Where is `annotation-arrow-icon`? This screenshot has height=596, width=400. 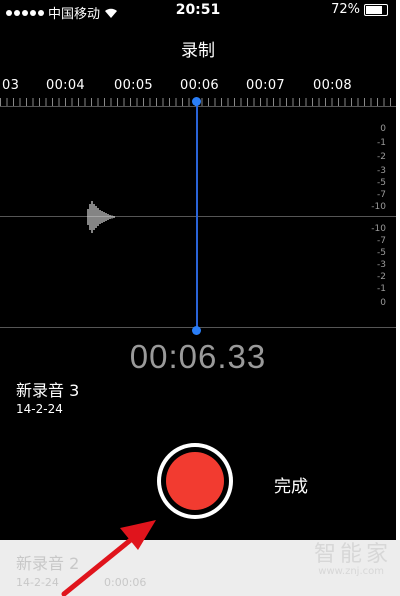
annotation-arrow-icon is located at coordinates (108, 558).